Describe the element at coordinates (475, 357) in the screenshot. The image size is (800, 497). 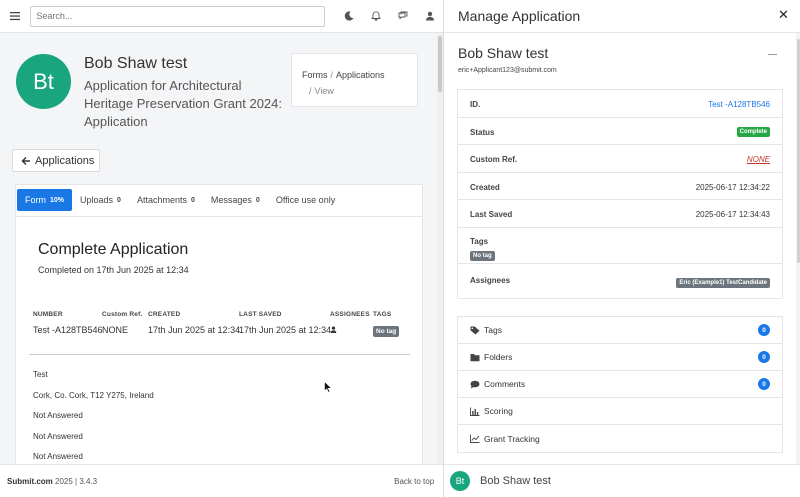
I see `folder-icon` at that location.